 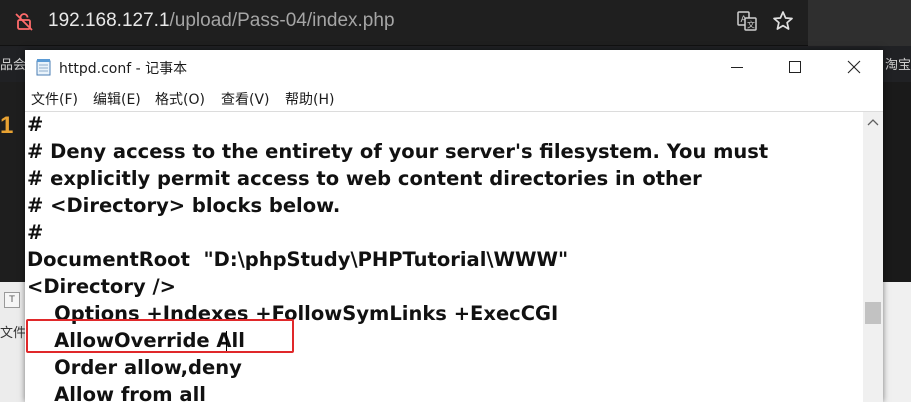 I want to click on notepad-icon, so click(x=43, y=67).